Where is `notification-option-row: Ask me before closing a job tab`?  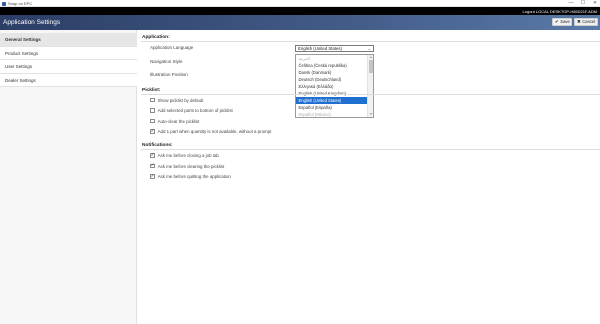
notification-option-row: Ask me before closing a job tab is located at coordinates (184, 156).